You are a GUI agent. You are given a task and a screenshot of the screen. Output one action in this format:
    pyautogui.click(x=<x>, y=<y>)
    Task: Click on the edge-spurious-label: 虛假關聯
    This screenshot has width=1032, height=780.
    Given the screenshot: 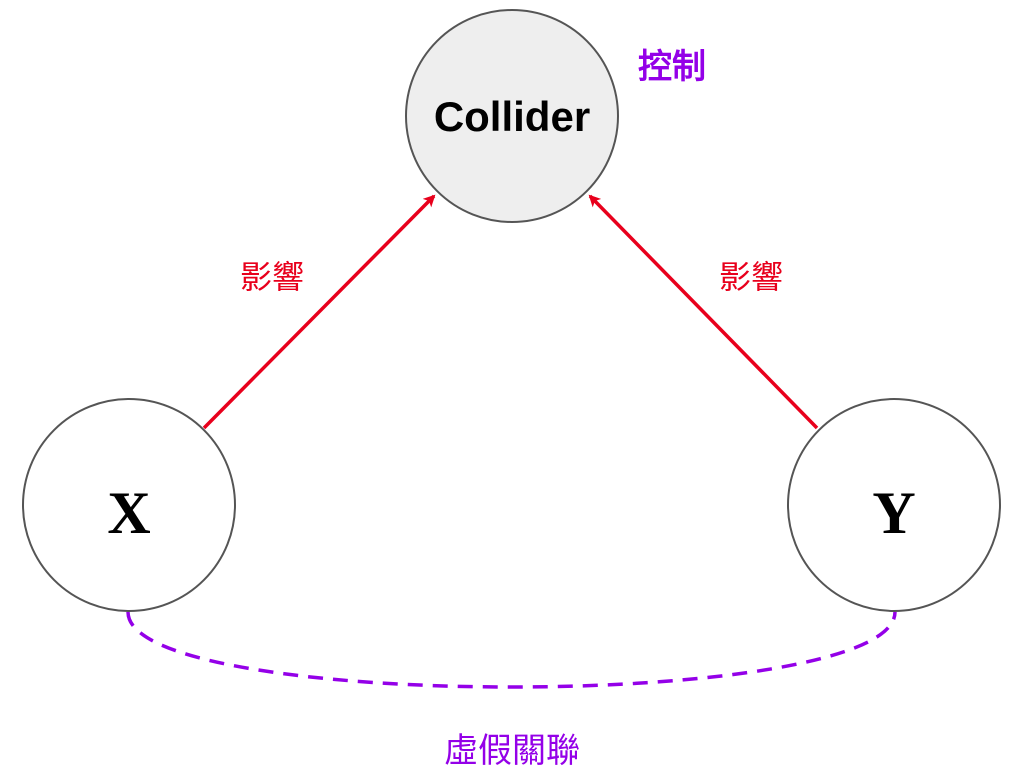 What is the action you would take?
    pyautogui.click(x=512, y=751)
    